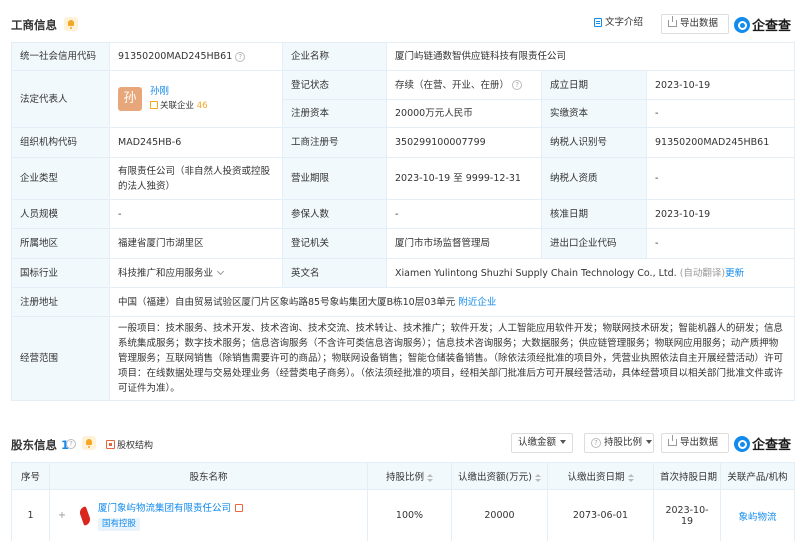 The image size is (800, 541). I want to click on legal-rep-related: 关联企业 46, so click(179, 106).